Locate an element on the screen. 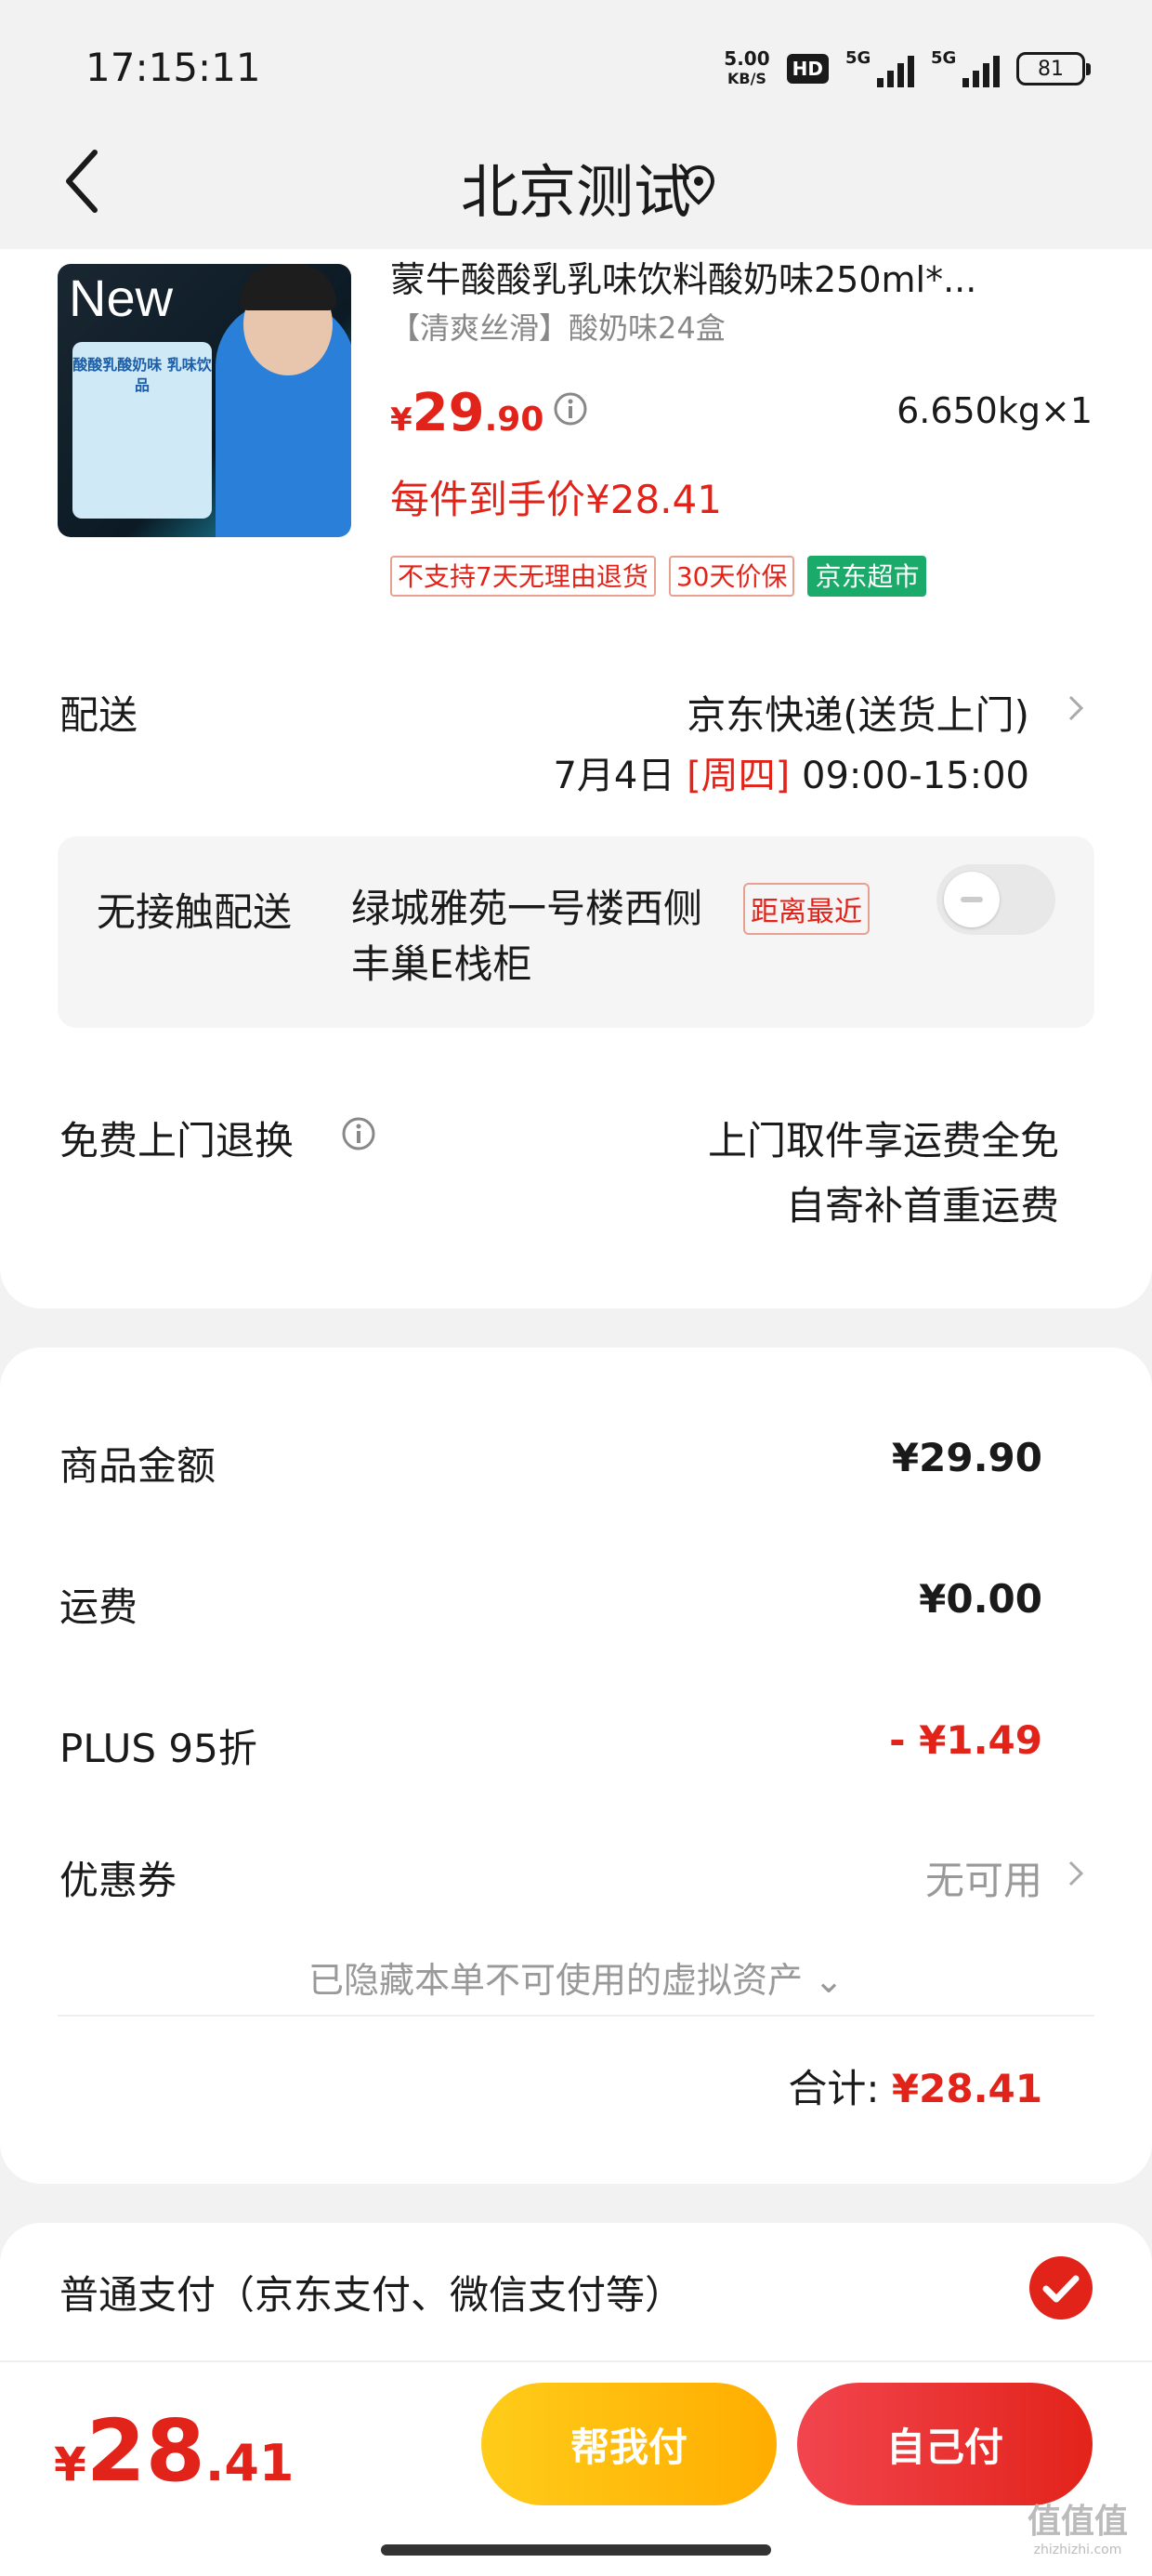 The image size is (1152, 2576). product-price: ¥29.90 is located at coordinates (466, 413).